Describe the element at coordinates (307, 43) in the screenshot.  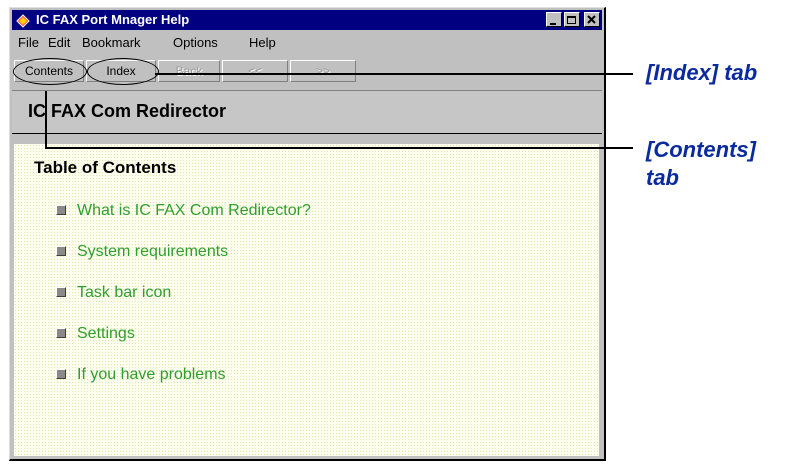
I see `menu-bar: File Edit Bookmark Options Help` at that location.